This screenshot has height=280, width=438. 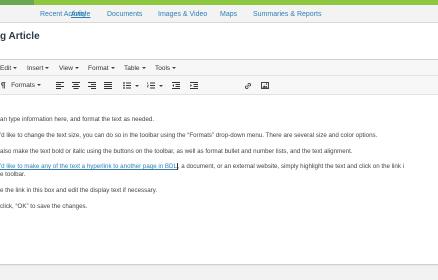 I want to click on tab-maps: Maps, so click(x=228, y=14).